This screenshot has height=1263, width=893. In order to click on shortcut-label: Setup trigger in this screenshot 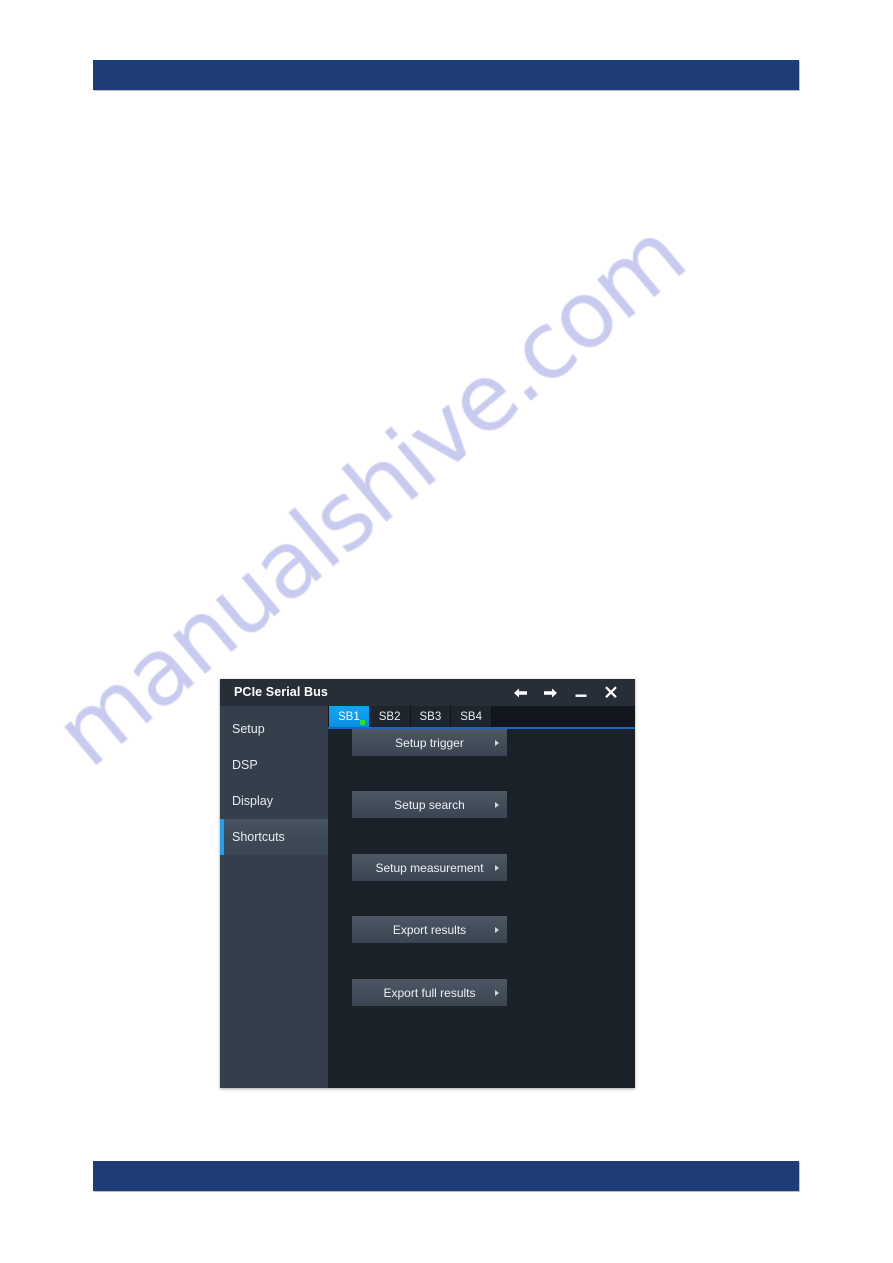, I will do `click(429, 742)`.